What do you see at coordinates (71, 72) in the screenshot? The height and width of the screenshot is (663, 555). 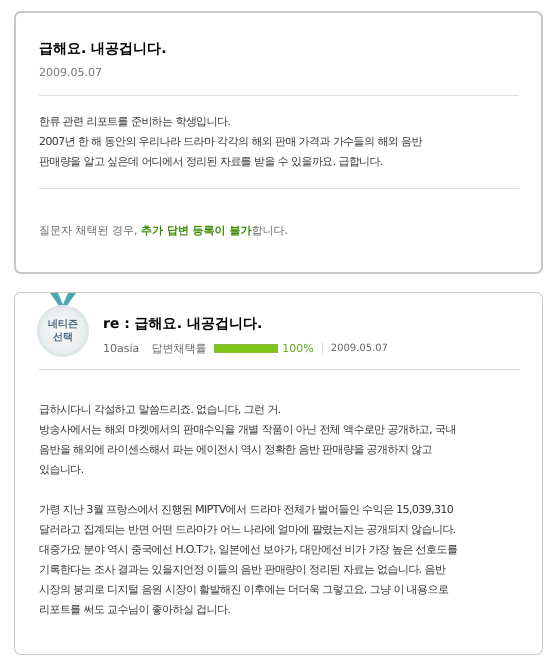 I see `question-date: 2009.05.07` at bounding box center [71, 72].